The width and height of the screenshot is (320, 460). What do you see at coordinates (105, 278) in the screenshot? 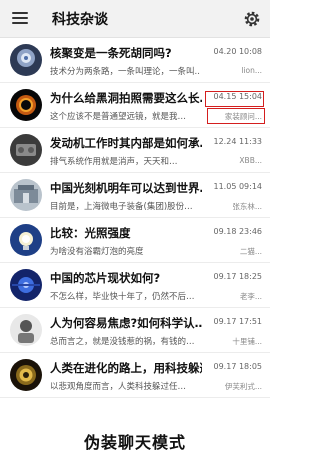
I see `topic-title: 中国的芯片现状如何?` at bounding box center [105, 278].